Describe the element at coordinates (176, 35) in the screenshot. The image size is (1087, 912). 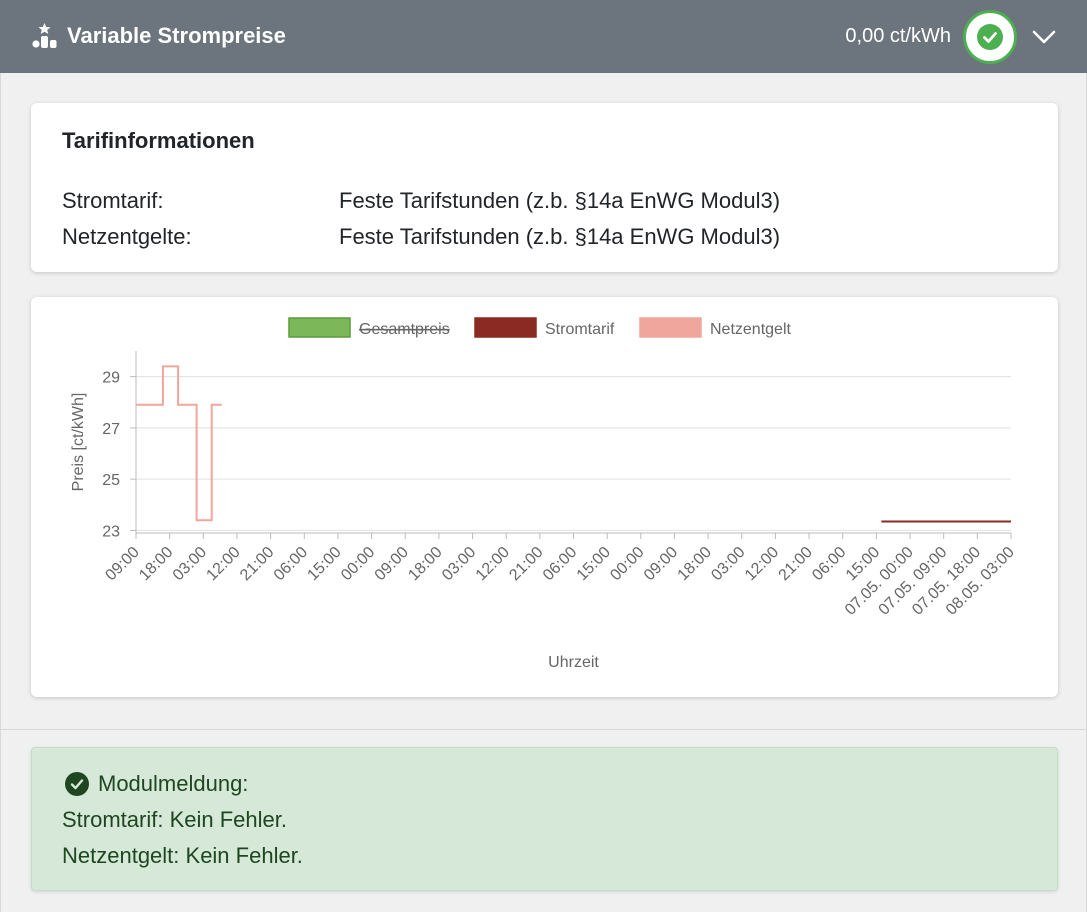
I see `module-title: Variable Strompreise` at that location.